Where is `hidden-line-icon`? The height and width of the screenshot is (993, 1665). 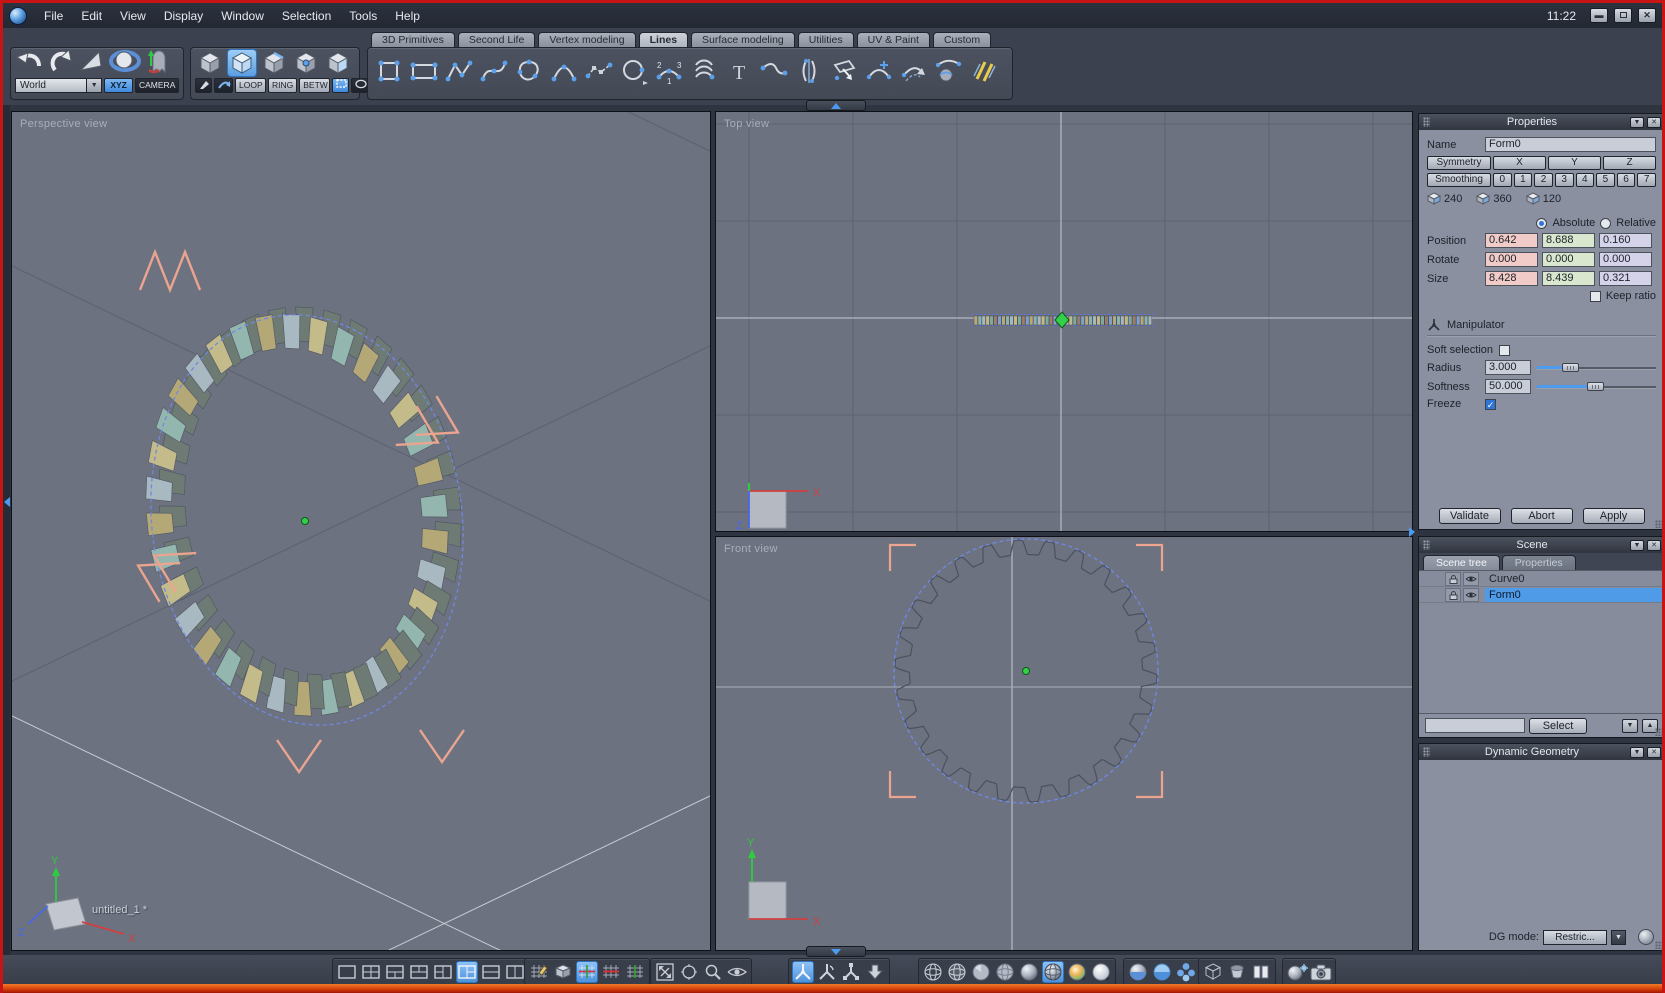
hidden-line-icon is located at coordinates (957, 972).